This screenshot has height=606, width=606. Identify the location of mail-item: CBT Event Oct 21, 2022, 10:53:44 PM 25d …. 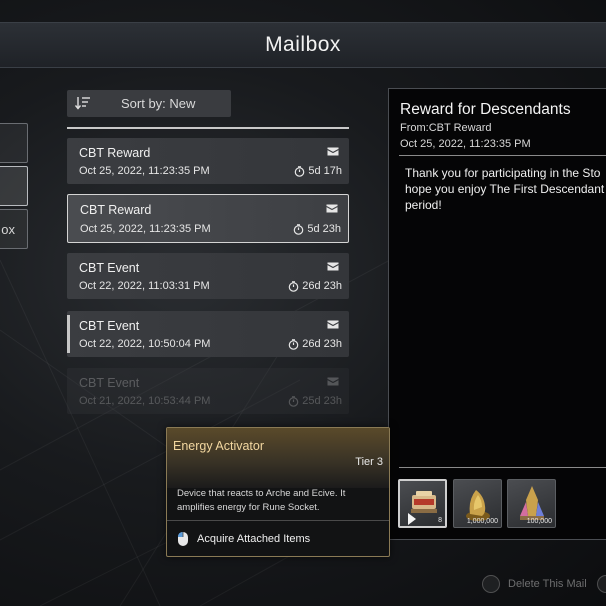
(208, 391).